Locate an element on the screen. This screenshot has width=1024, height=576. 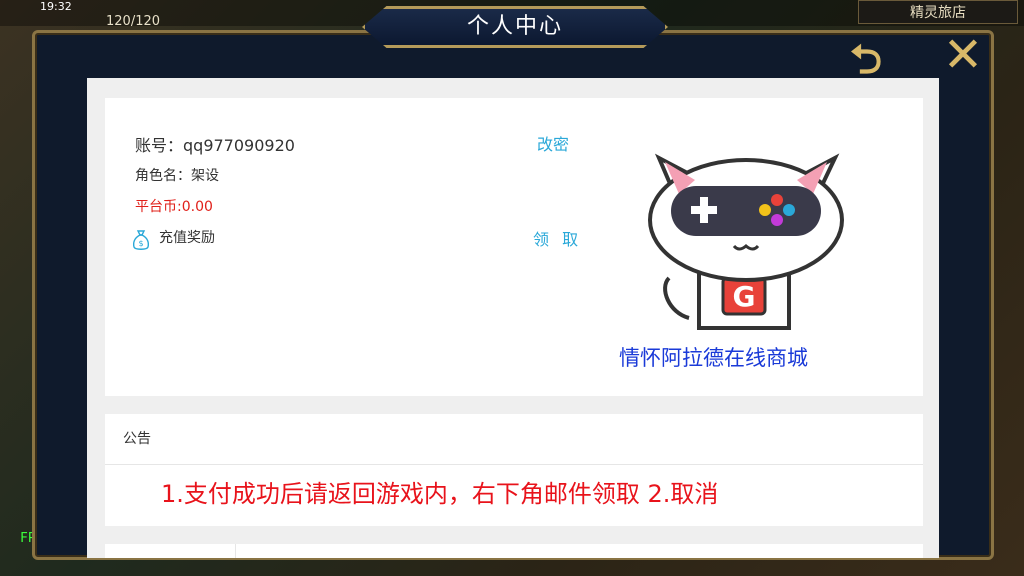
notice-title: 公告 is located at coordinates (137, 439).